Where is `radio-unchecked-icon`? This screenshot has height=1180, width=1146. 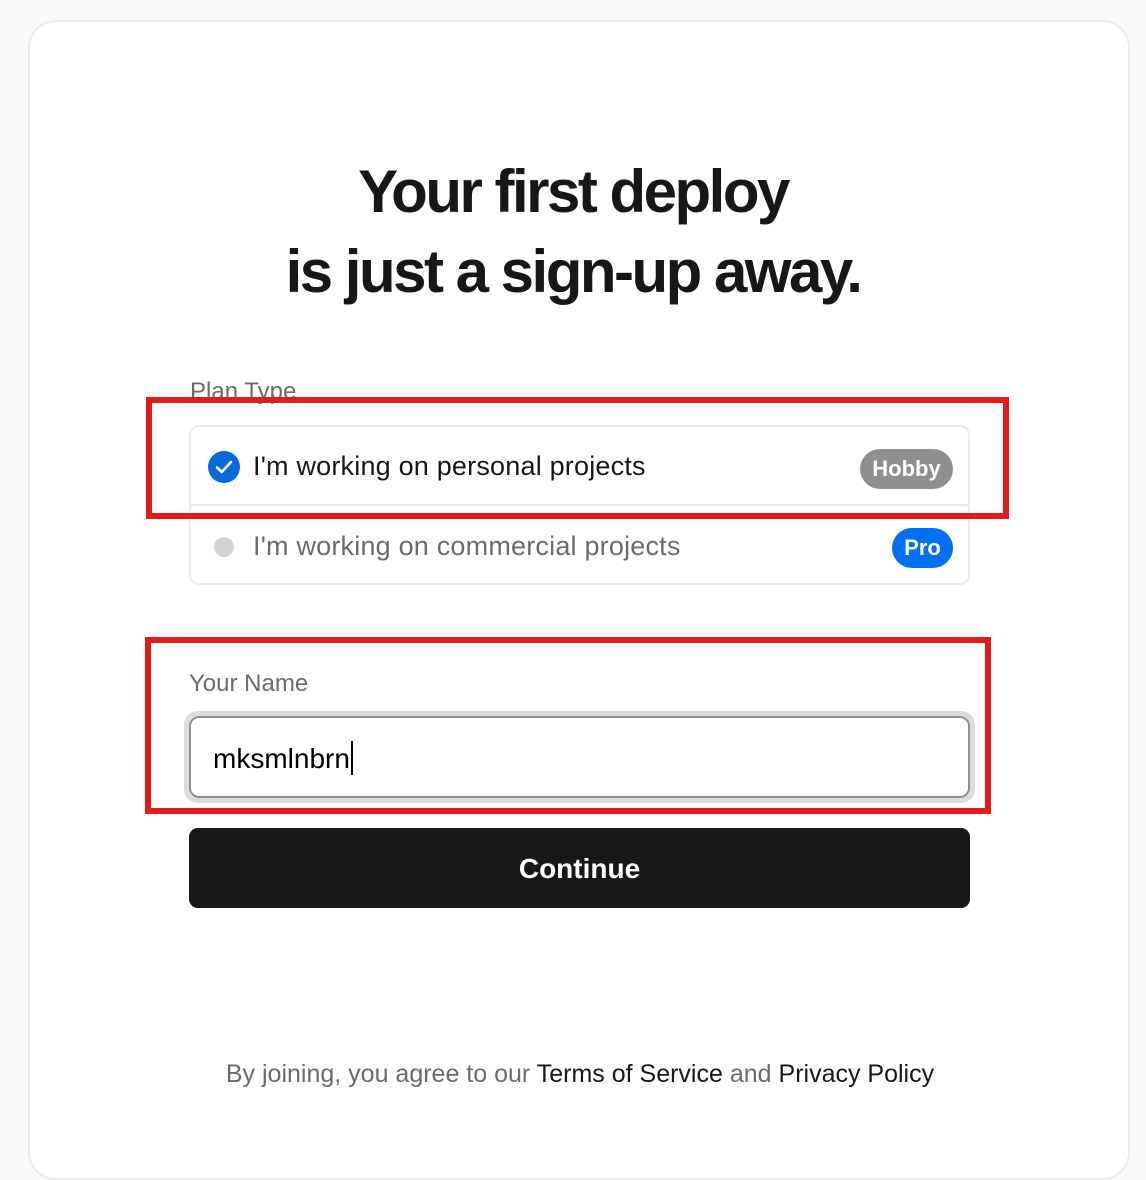
radio-unchecked-icon is located at coordinates (224, 547).